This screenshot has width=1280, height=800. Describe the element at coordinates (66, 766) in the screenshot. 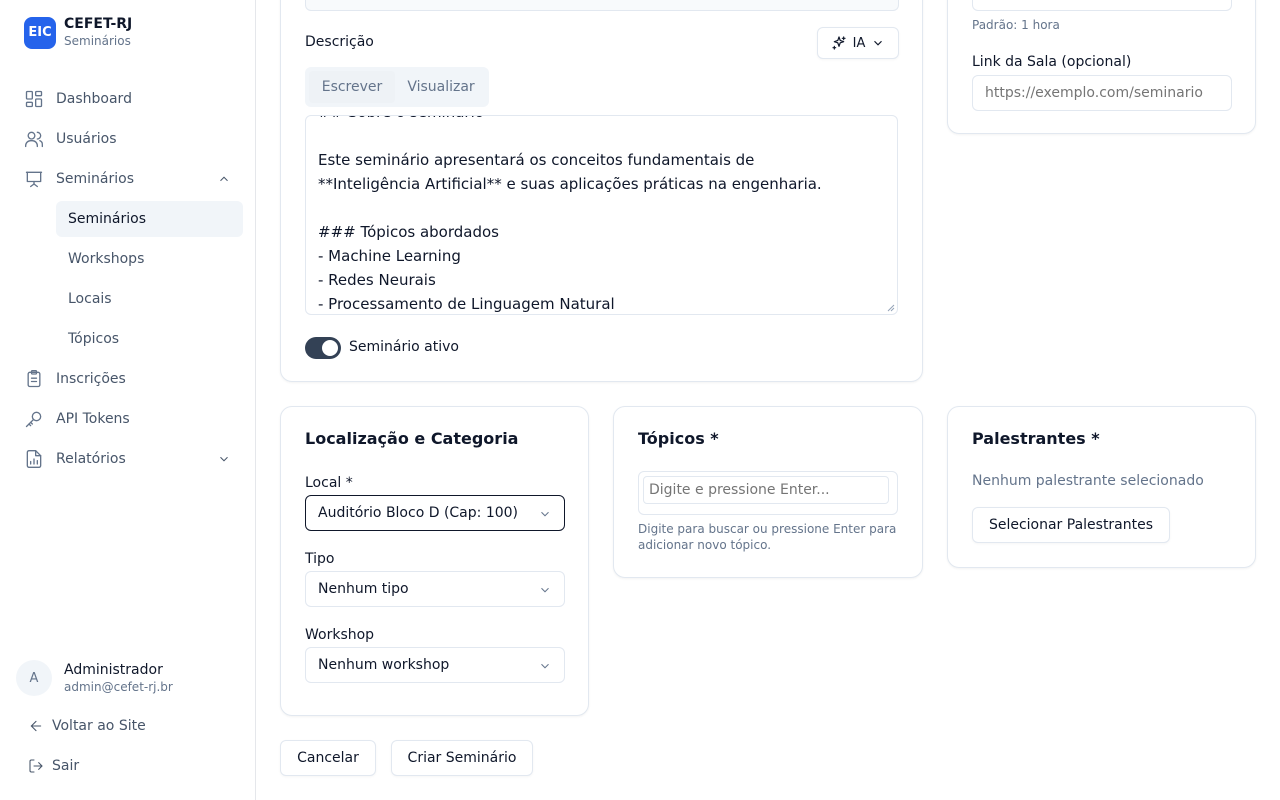

I see `logout-label: Sair` at that location.